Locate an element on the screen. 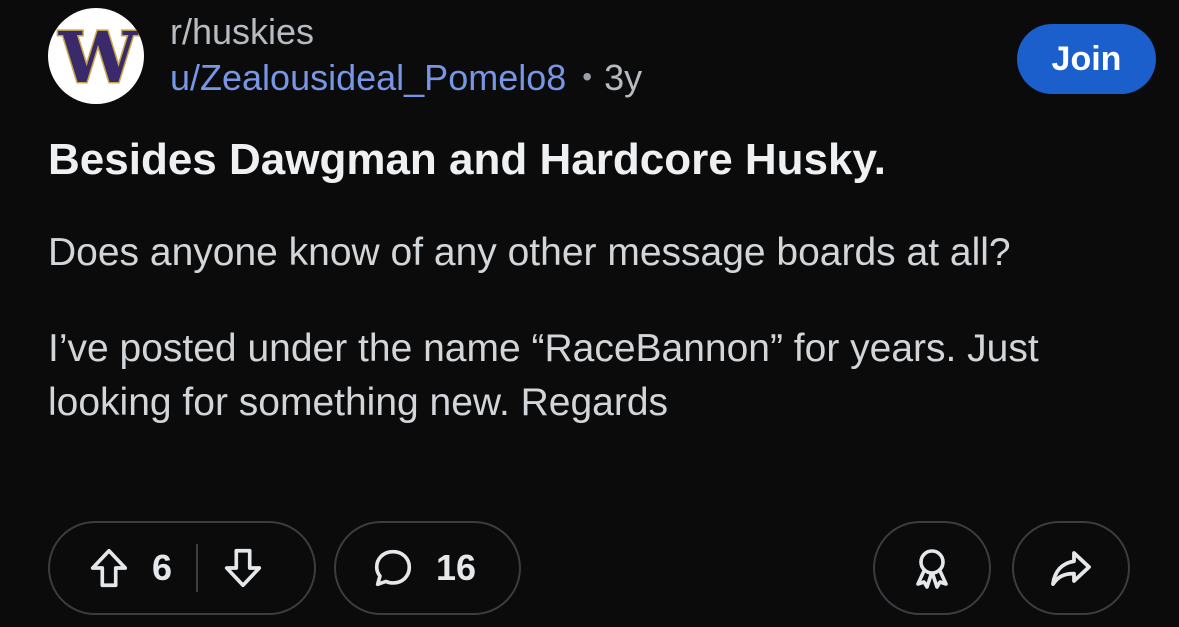 This screenshot has height=627, width=1179. post-age: 3y is located at coordinates (623, 77).